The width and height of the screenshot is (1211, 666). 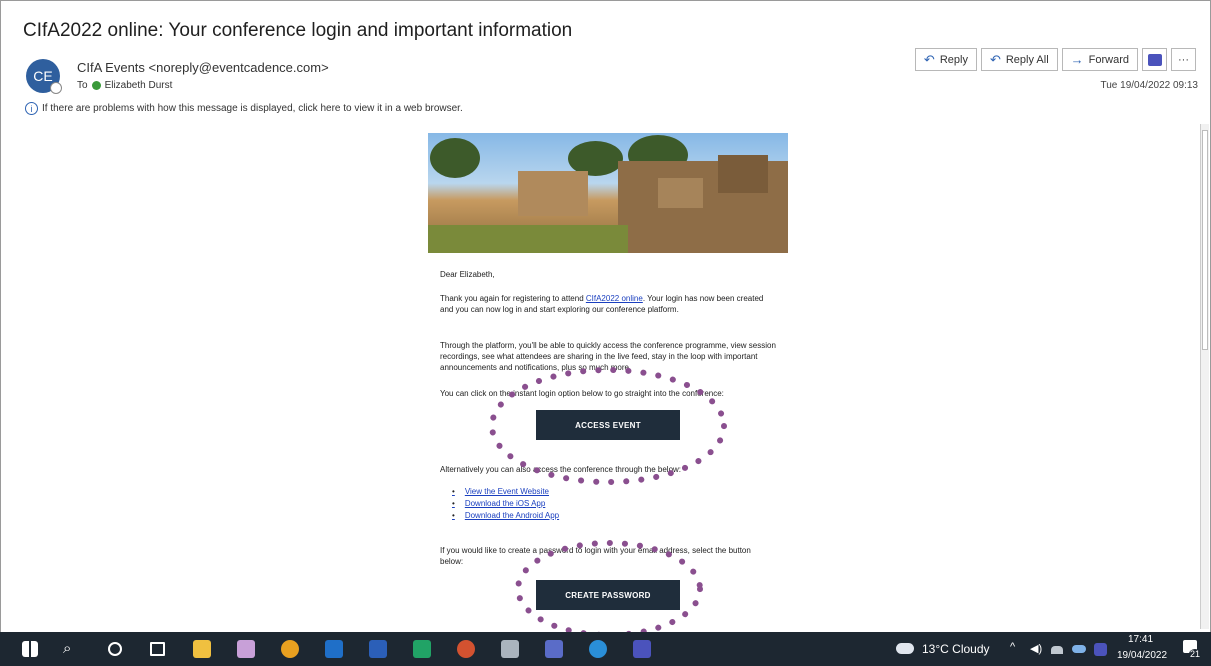 I want to click on conference-link: CIfA2022 online, so click(x=614, y=298).